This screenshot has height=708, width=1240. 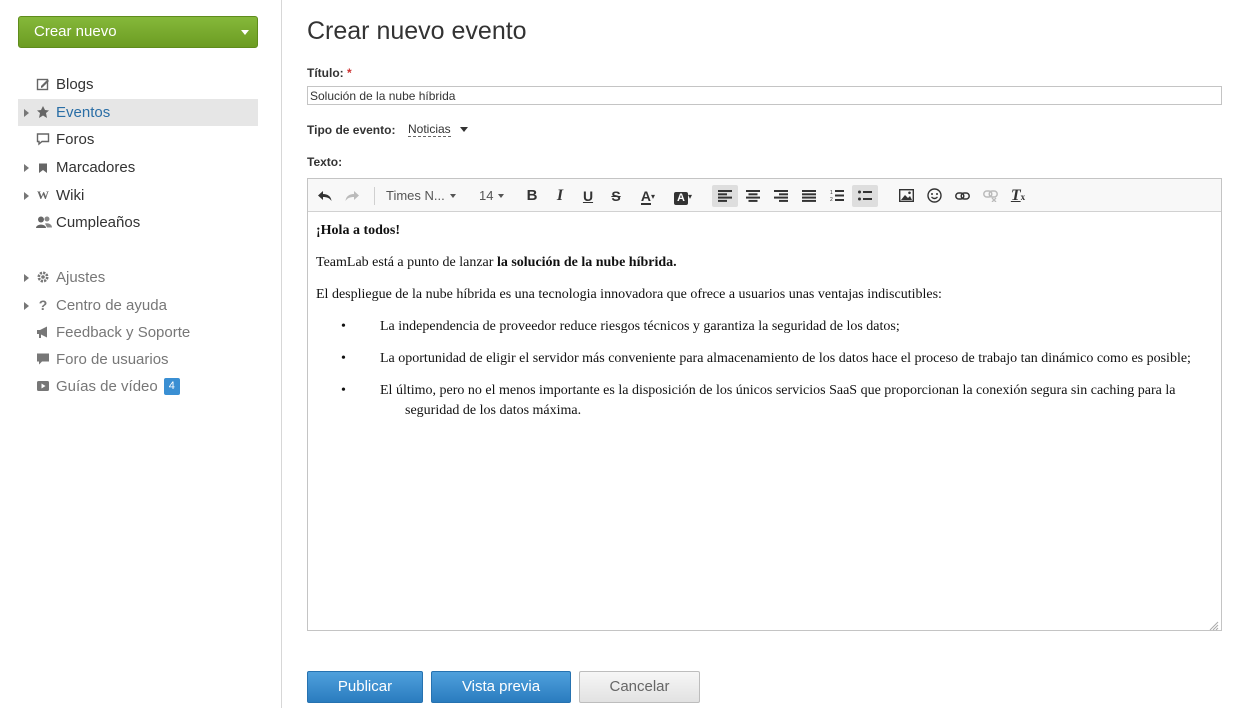 What do you see at coordinates (1214, 624) in the screenshot?
I see `resize-handle-icon` at bounding box center [1214, 624].